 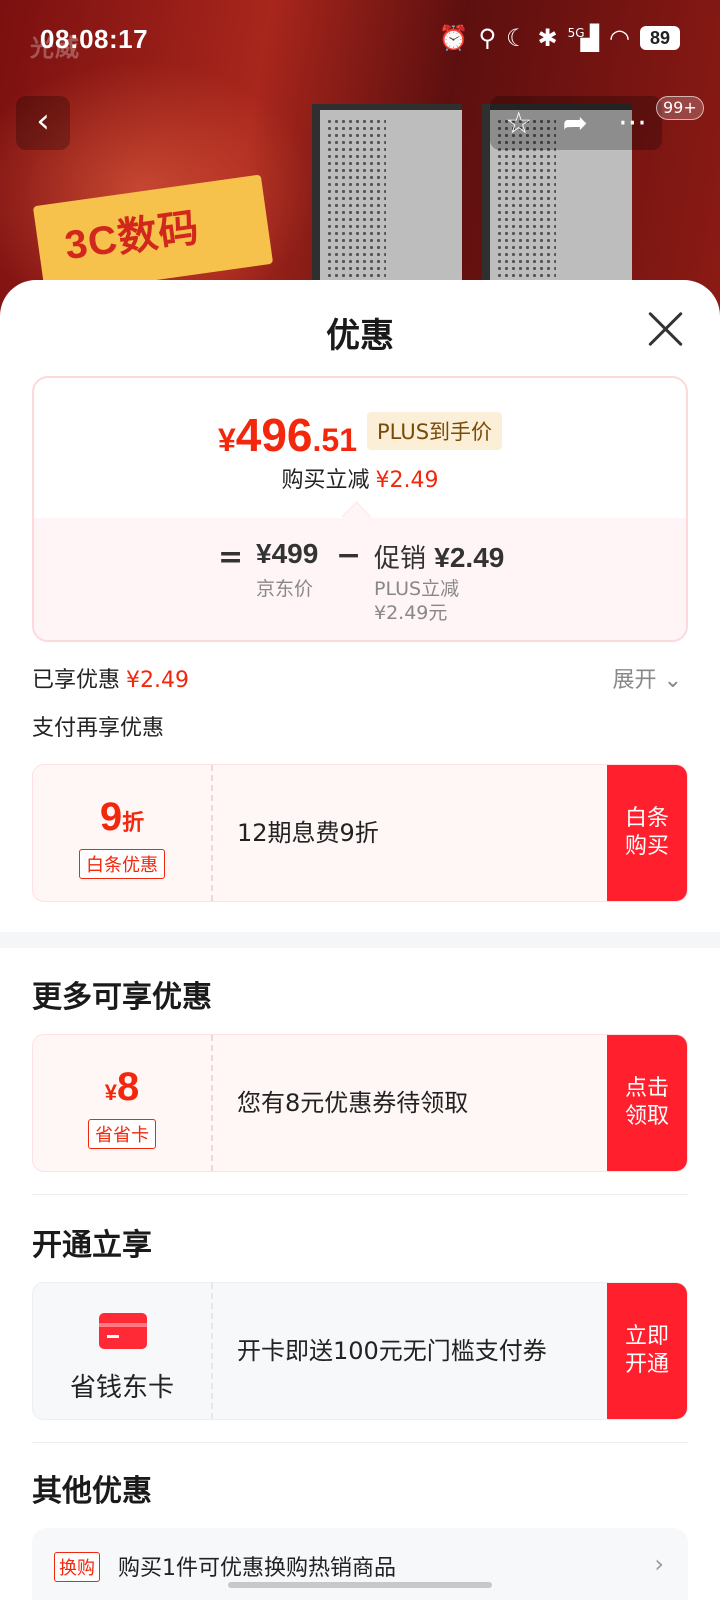 What do you see at coordinates (349, 555) in the screenshot?
I see `minus-sign: −` at bounding box center [349, 555].